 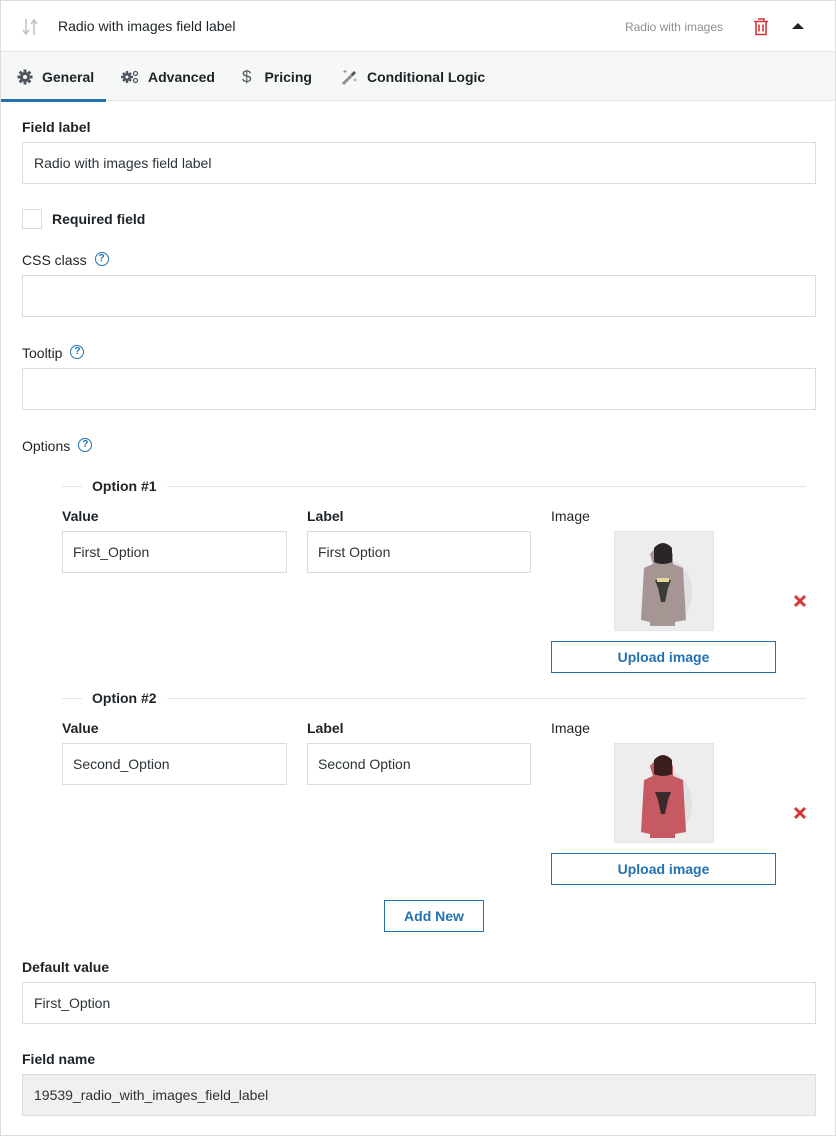 I want to click on tab-general-label: General, so click(x=68, y=76).